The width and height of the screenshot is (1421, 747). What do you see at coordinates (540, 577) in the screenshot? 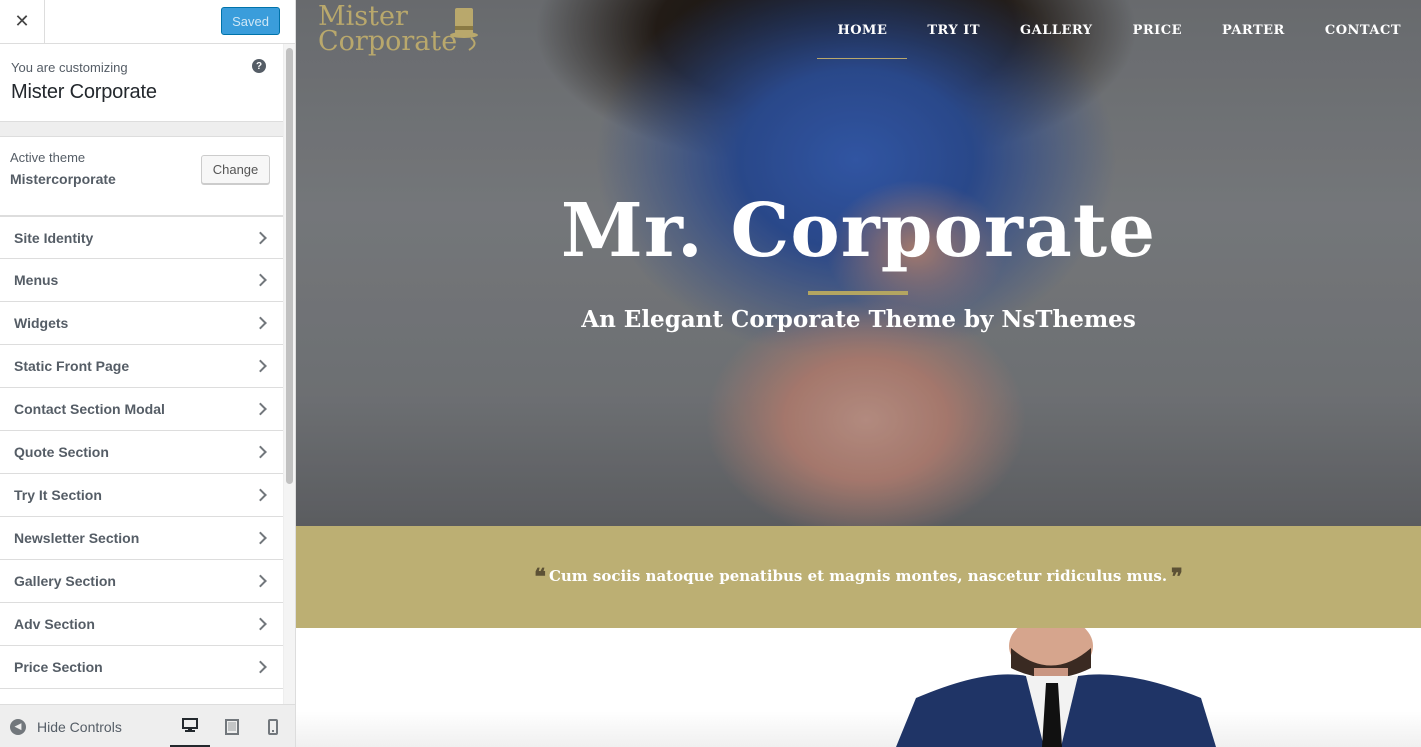
I see `open-quote-icon: ❝` at bounding box center [540, 577].